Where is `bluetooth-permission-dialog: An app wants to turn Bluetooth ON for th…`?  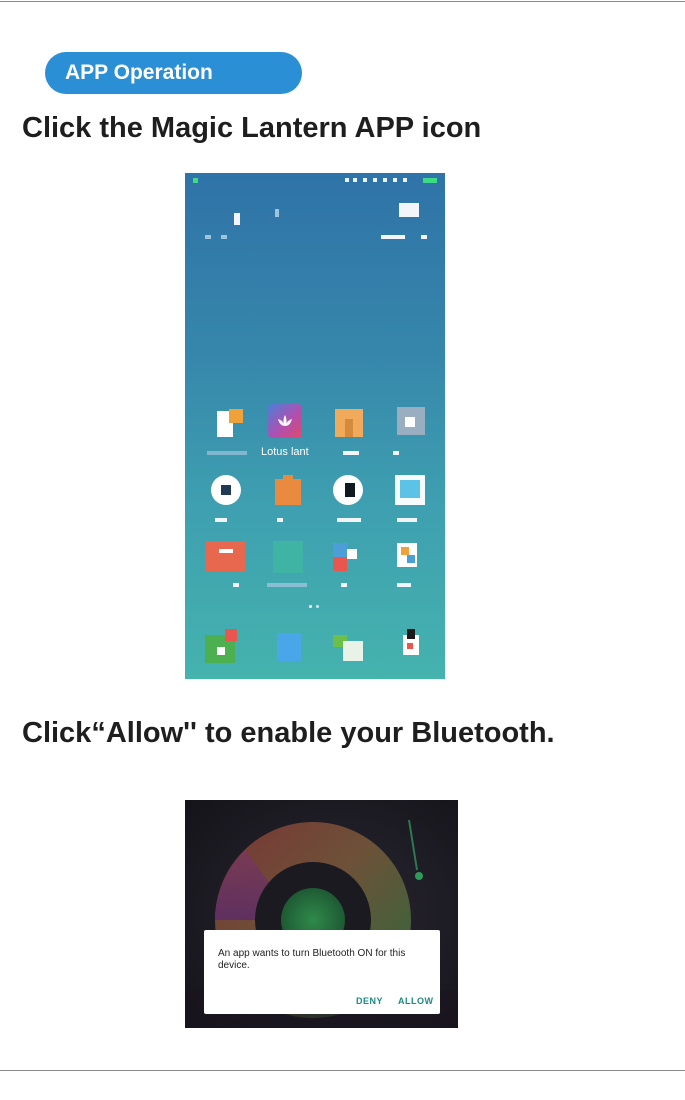 bluetooth-permission-dialog: An app wants to turn Bluetooth ON for th… is located at coordinates (322, 972).